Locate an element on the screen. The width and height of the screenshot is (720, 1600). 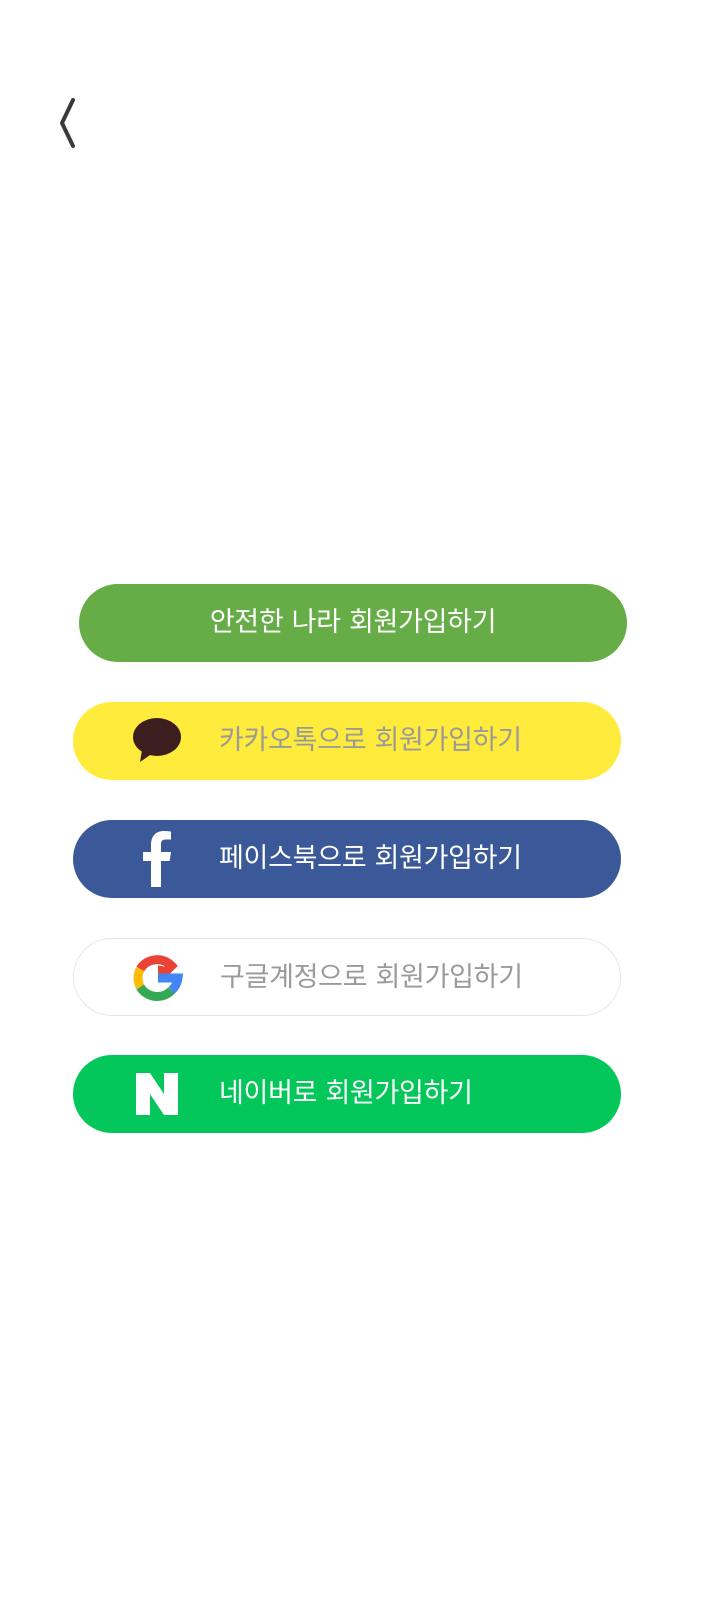
kakao-signup-label: 카카오톡으로 회원가입하기 is located at coordinates (370, 740).